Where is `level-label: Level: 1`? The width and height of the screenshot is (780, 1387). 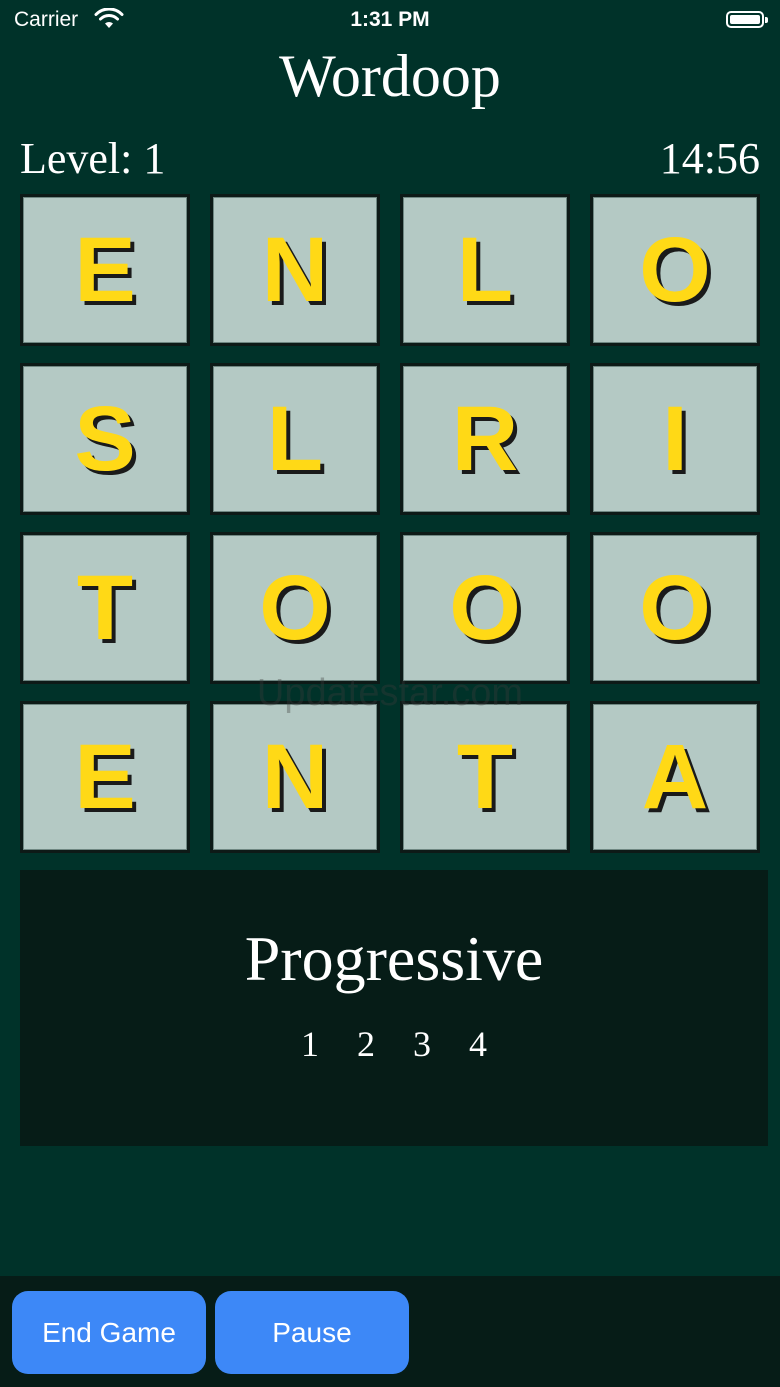 level-label: Level: 1 is located at coordinates (93, 158).